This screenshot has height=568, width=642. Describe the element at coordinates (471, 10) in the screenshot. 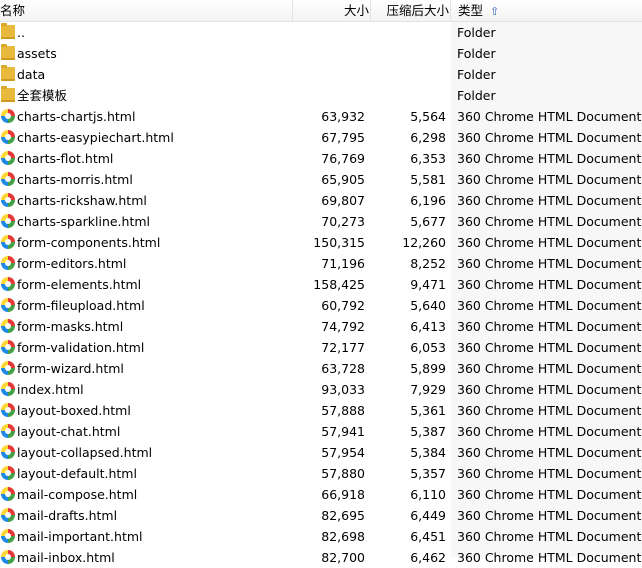

I see `column-header-type-label: 类型` at that location.